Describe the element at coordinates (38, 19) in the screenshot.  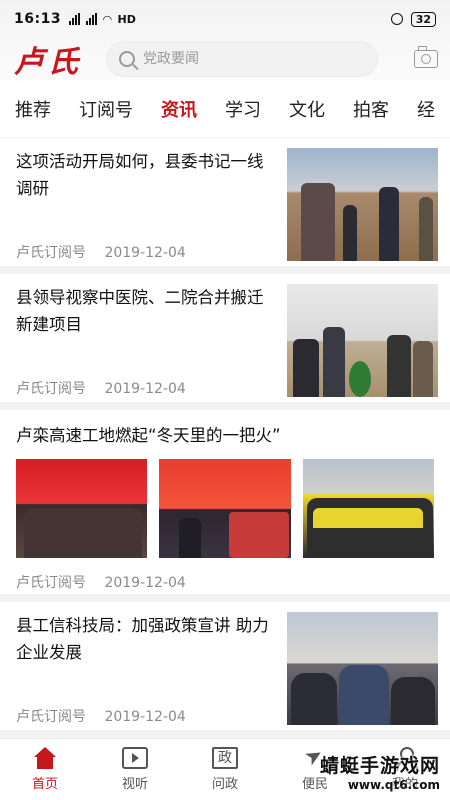
I see `status-time: 16:13` at that location.